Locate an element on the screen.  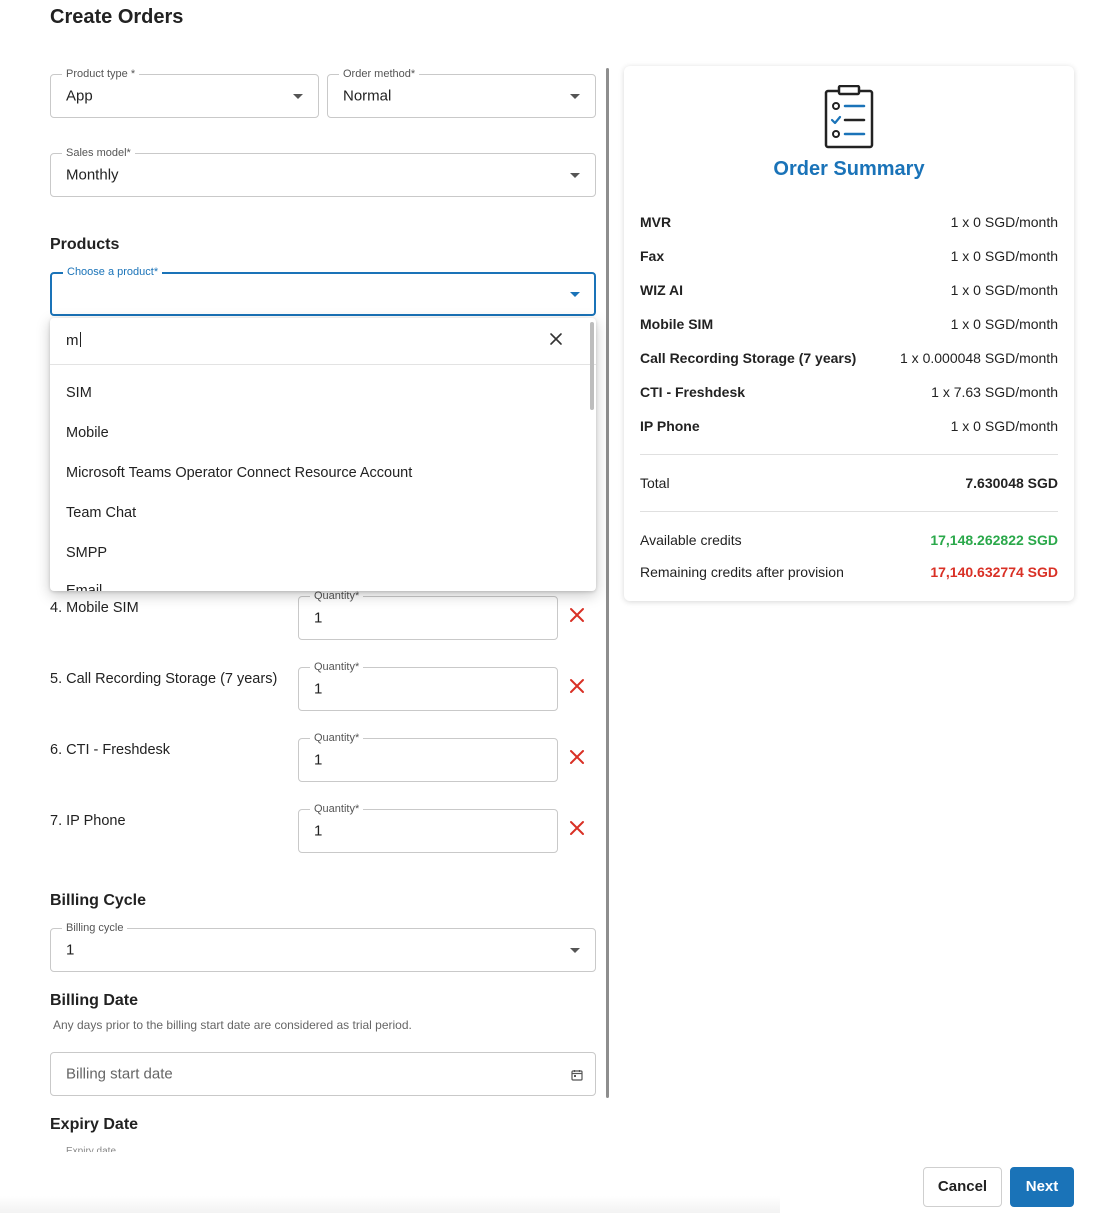
billing-start-date-input: Billing start date is located at coordinates (323, 1074).